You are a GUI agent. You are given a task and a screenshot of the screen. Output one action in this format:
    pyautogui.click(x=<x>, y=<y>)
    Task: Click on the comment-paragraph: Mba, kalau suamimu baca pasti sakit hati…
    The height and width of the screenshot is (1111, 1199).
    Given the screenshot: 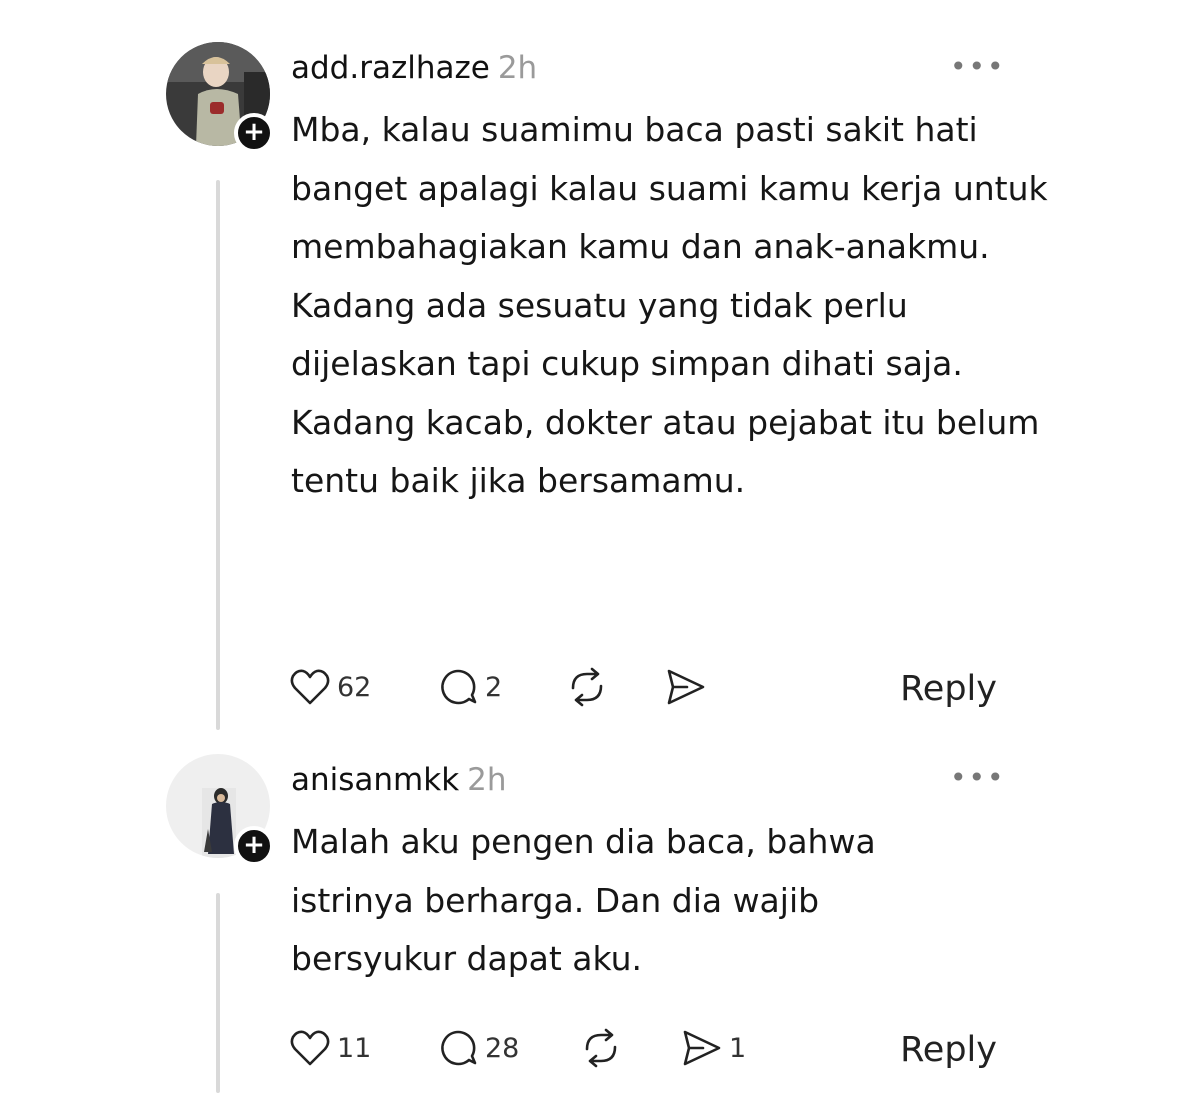 What is the action you would take?
    pyautogui.click(x=669, y=188)
    